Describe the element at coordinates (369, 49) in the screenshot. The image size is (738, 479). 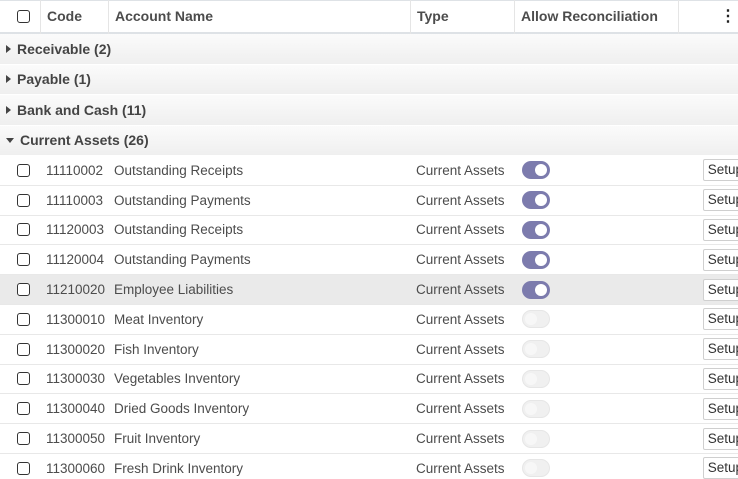
I see `group-row-receivable: Receivable (2)` at that location.